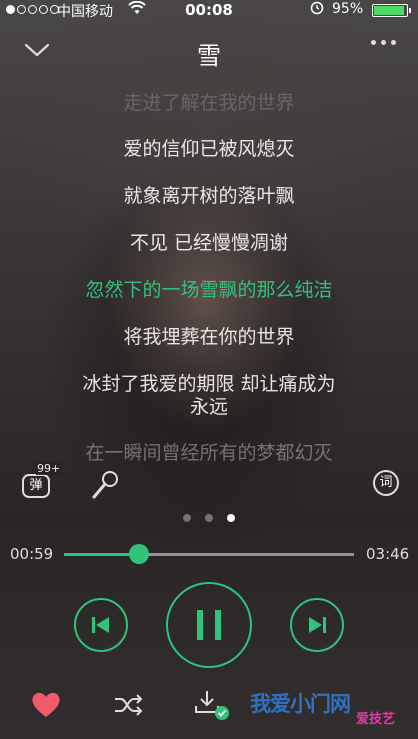 The width and height of the screenshot is (418, 739). Describe the element at coordinates (209, 10) in the screenshot. I see `status-bar: 中国移动 00:08 95%` at that location.